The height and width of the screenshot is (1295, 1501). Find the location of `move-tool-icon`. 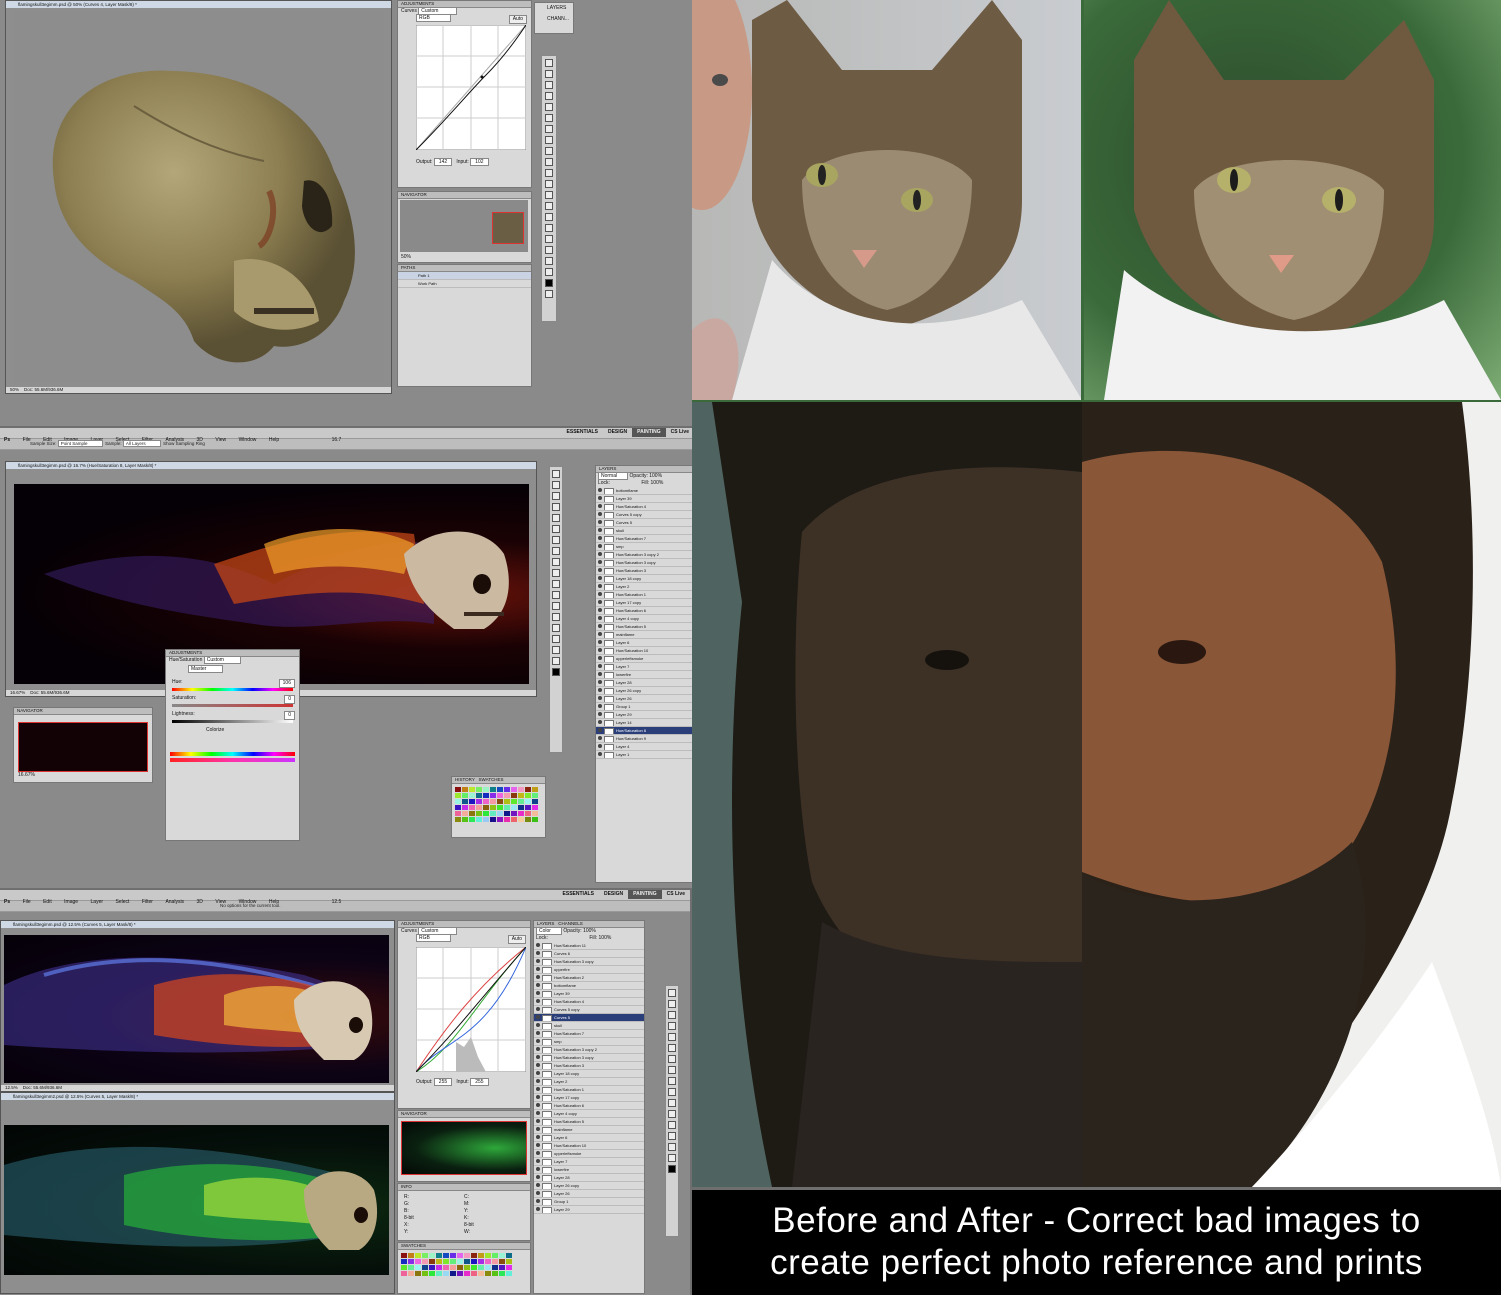

move-tool-icon is located at coordinates (549, 63).